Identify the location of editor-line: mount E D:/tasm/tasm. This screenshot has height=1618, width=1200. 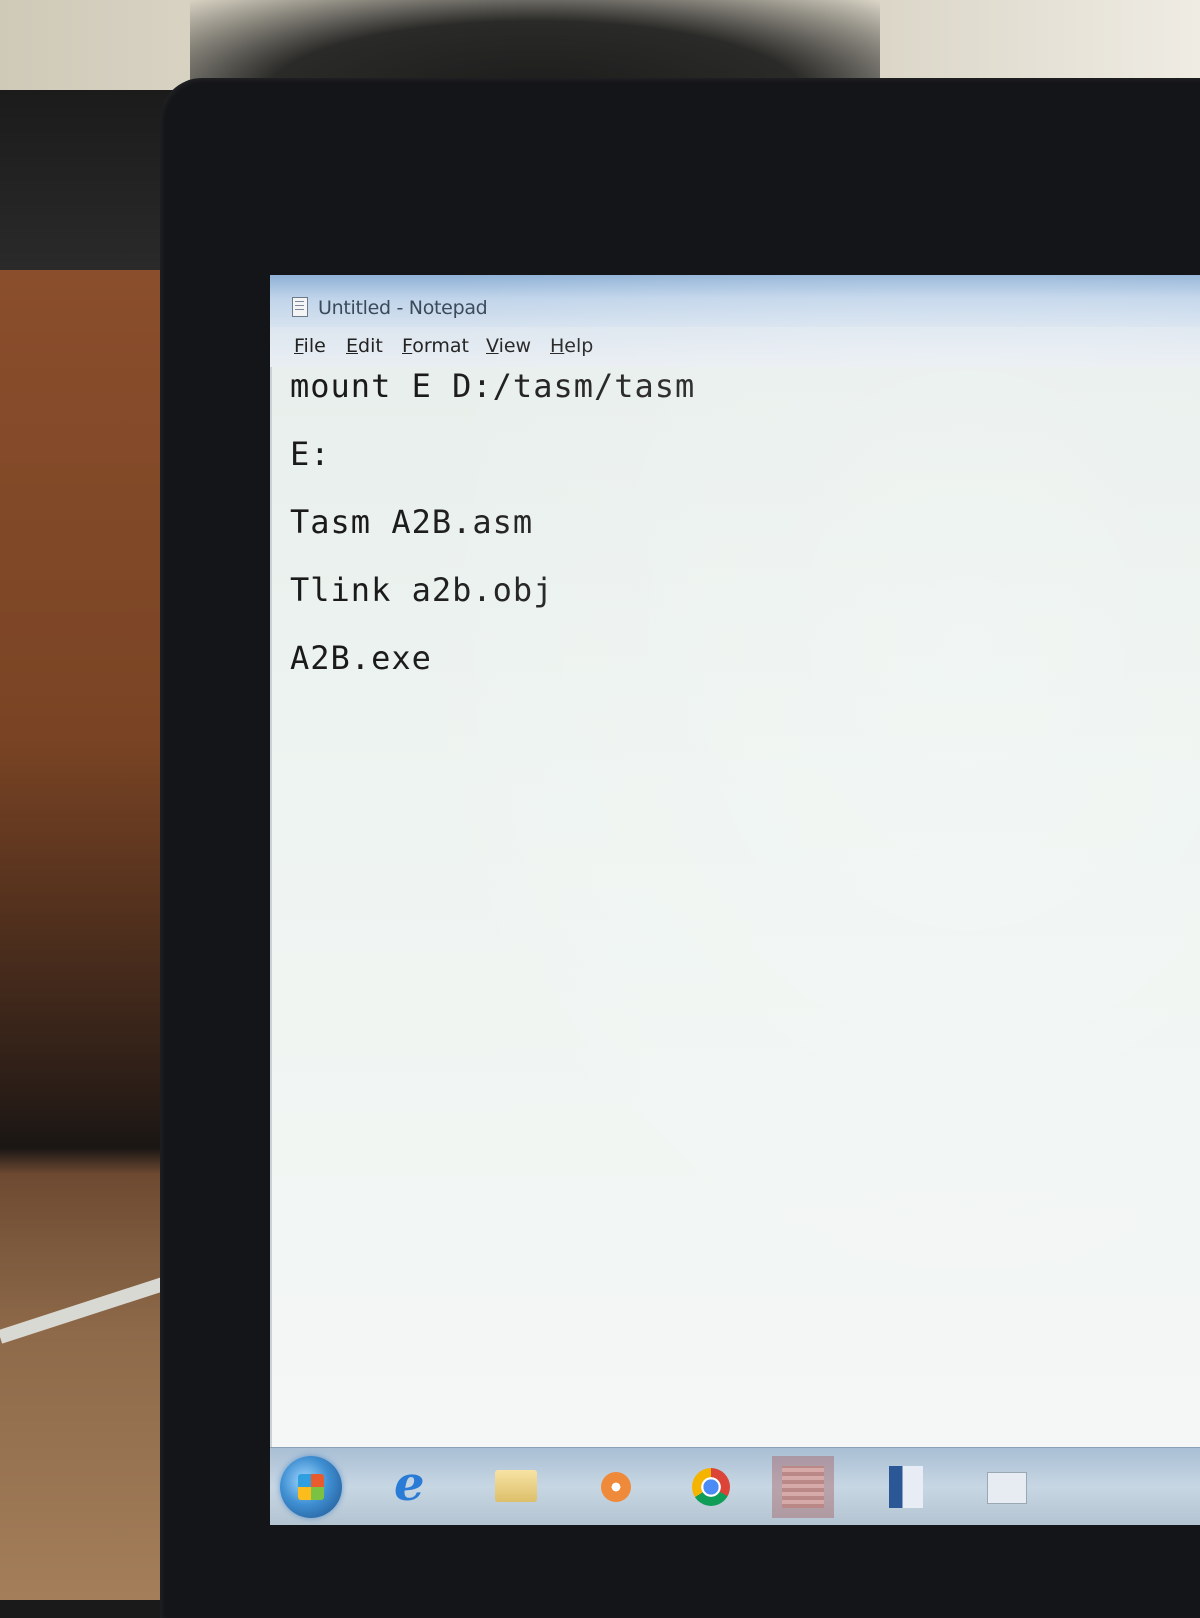
(493, 386).